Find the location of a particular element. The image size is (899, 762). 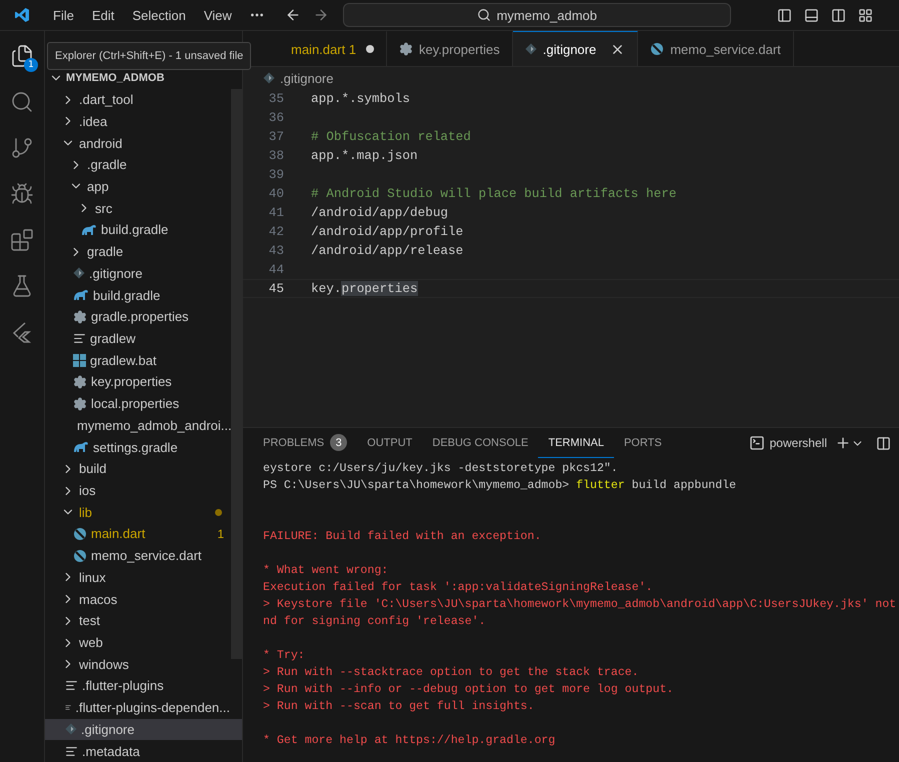

bug-icon is located at coordinates (22, 194).